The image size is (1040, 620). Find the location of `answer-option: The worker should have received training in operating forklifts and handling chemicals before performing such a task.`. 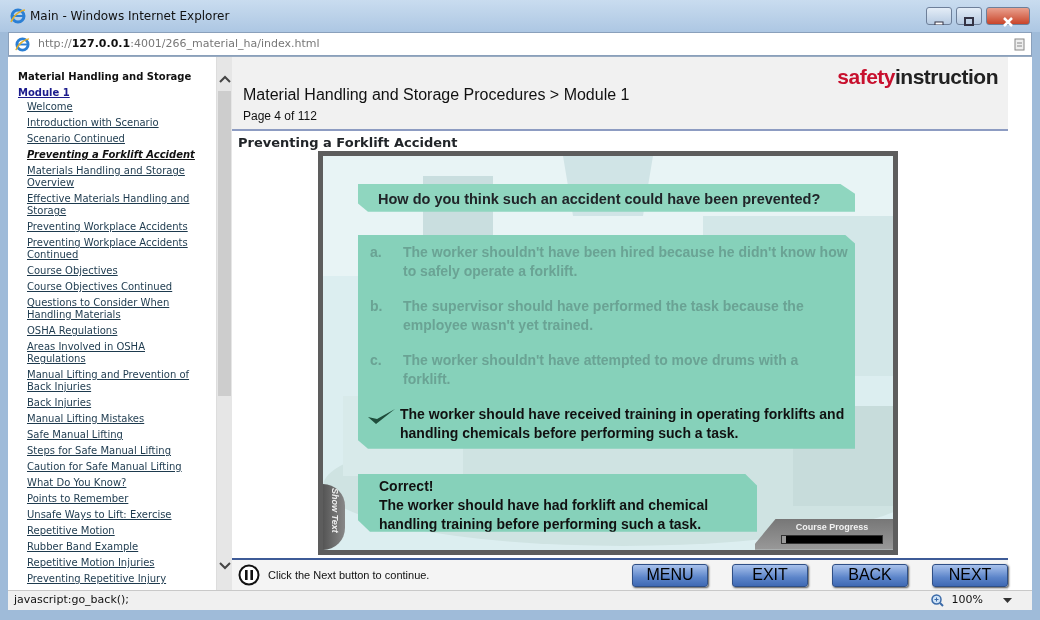

answer-option: The worker should have received training in operating forklifts and handling chemicals before performing such a task. is located at coordinates (622, 423).